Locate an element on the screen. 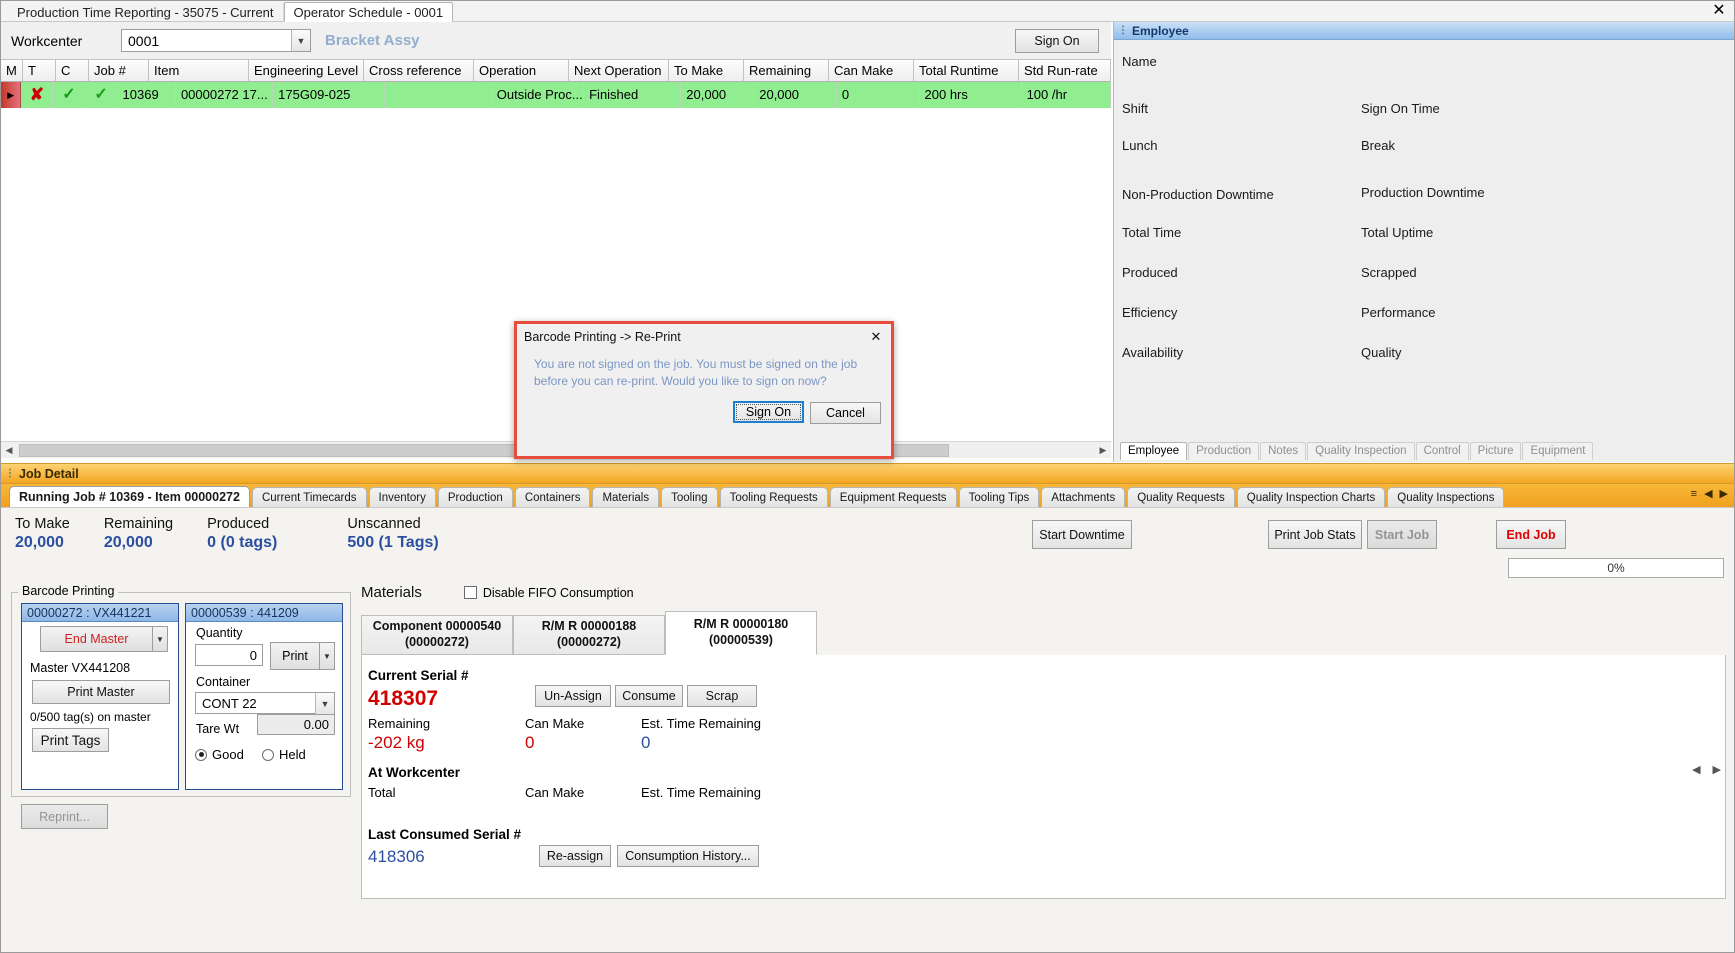  end-master-split-button: End Master ▼ is located at coordinates (104, 639).